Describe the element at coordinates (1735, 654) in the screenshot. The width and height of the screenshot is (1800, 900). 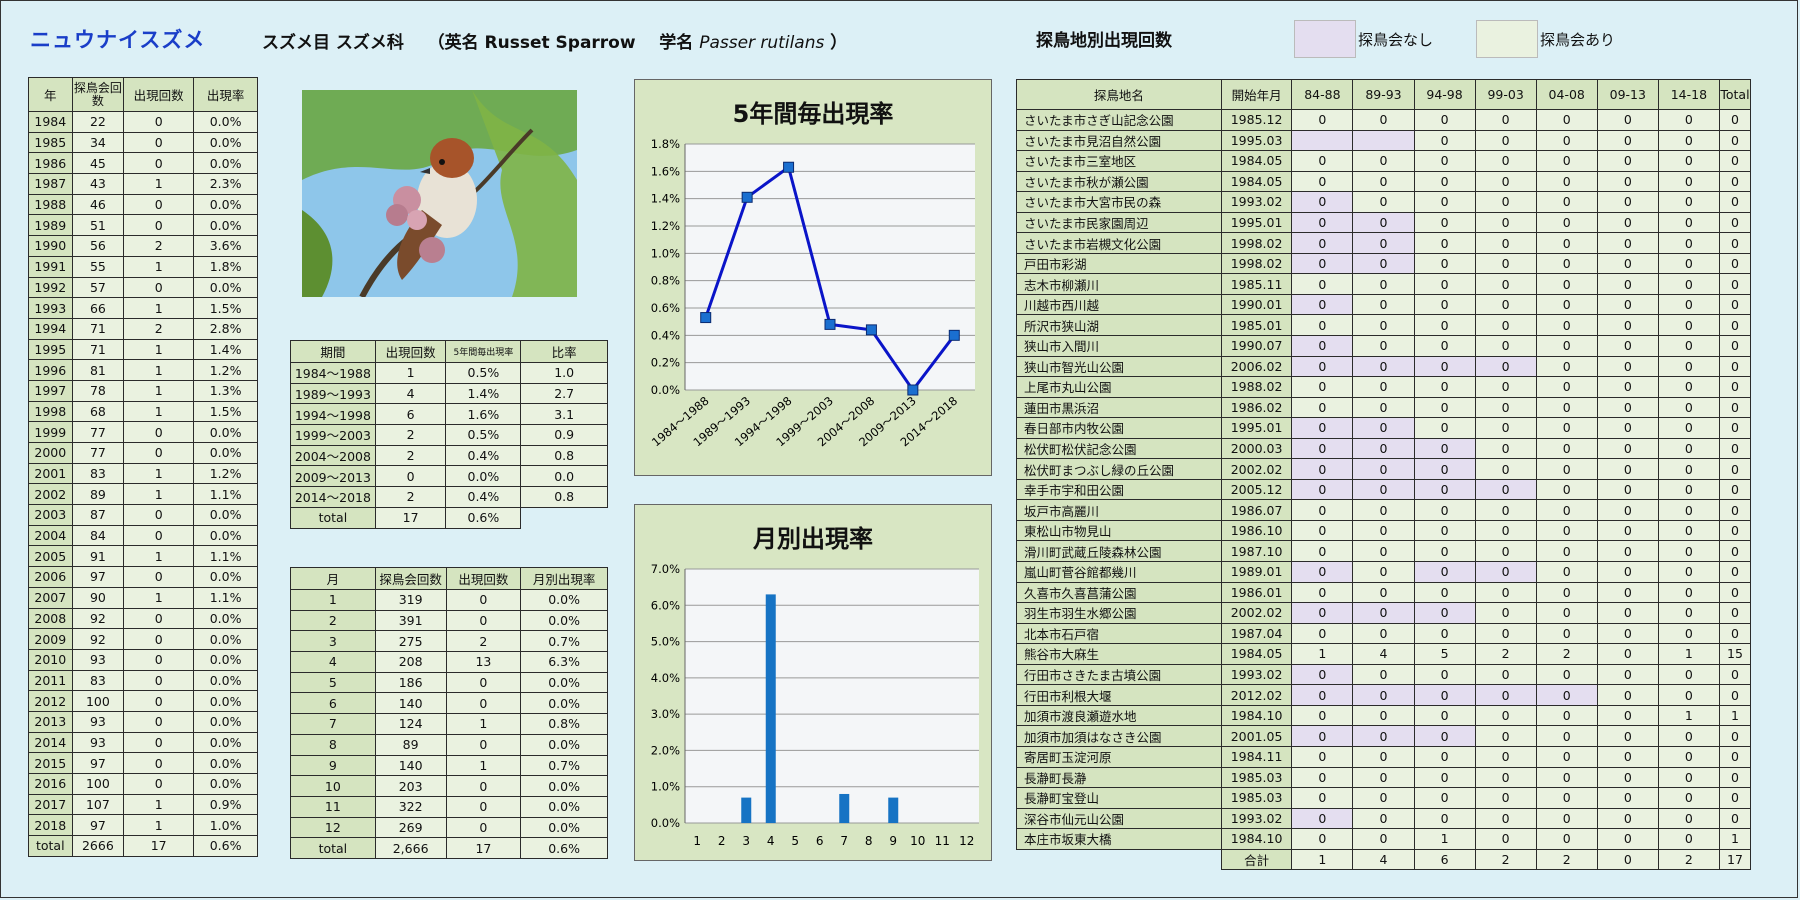
I see `site-count-cell: 15` at that location.